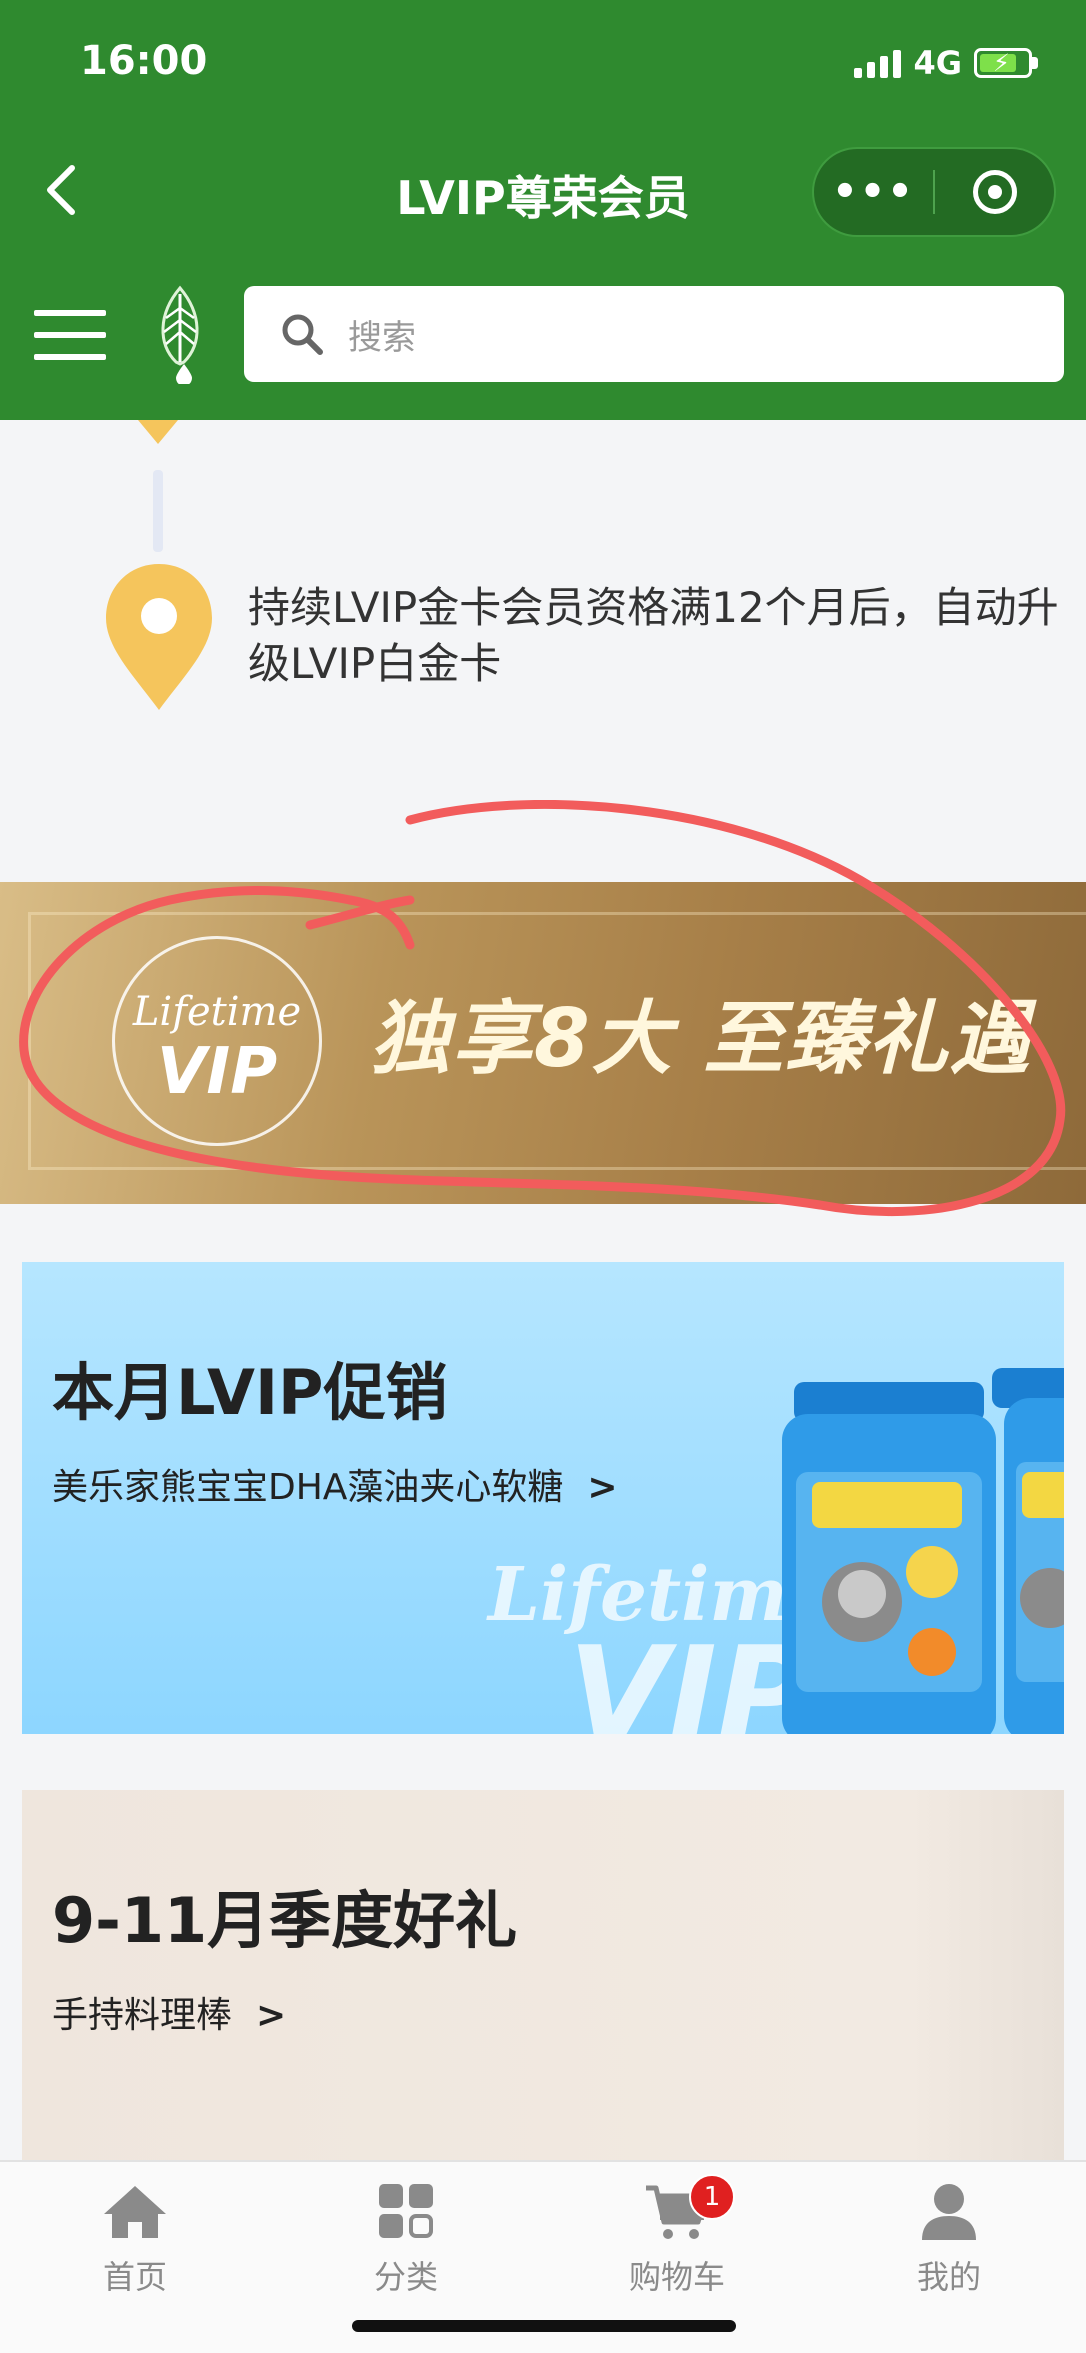 The width and height of the screenshot is (1086, 2353). Describe the element at coordinates (544, 2326) in the screenshot. I see `home-indicator` at that location.